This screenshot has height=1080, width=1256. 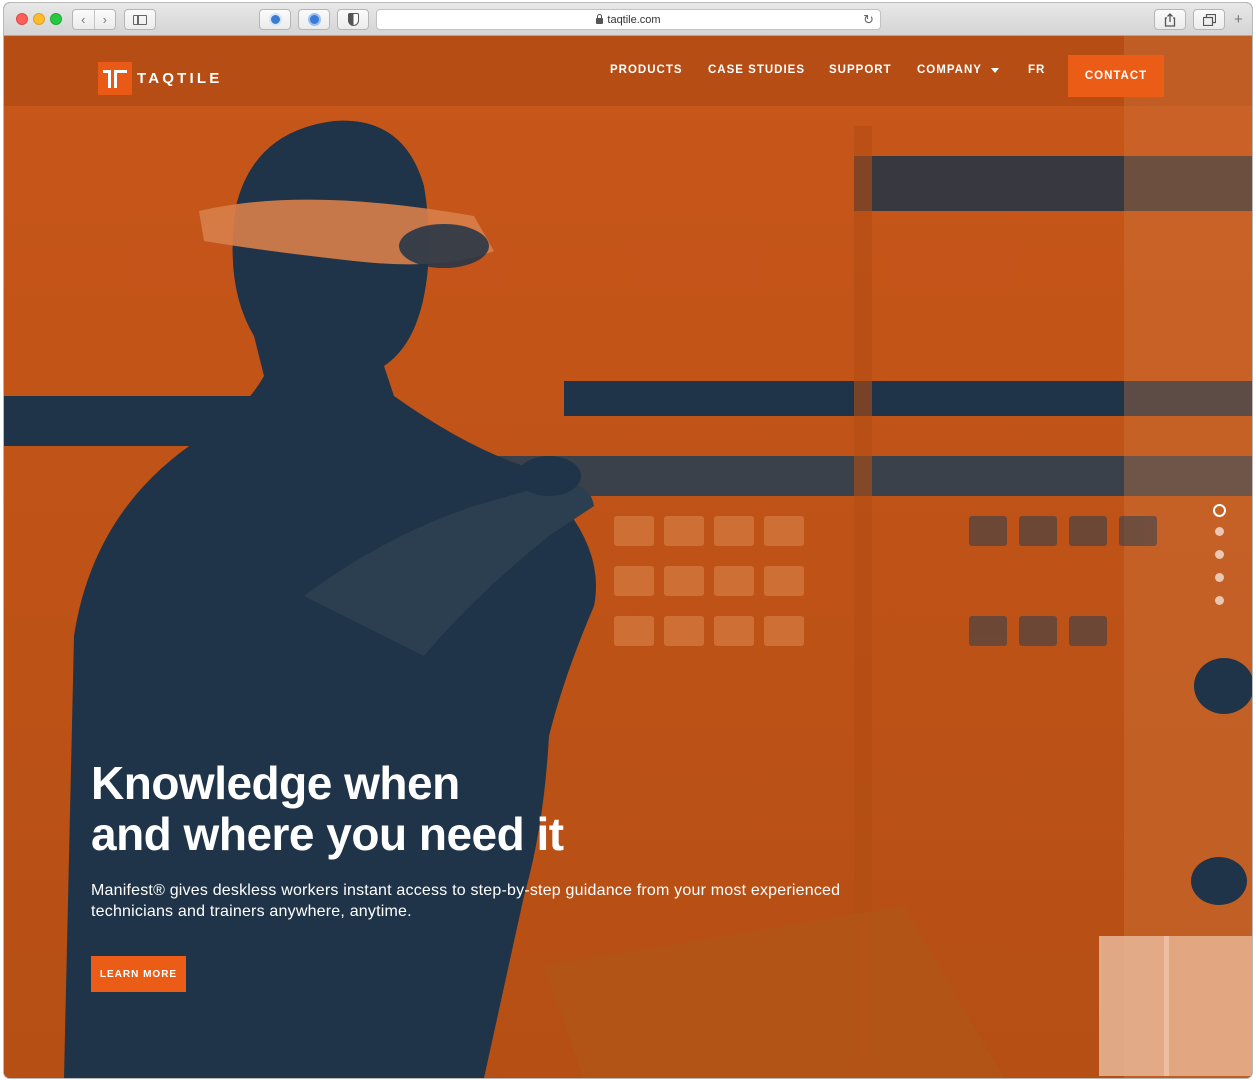 What do you see at coordinates (860, 70) in the screenshot?
I see `nav-support: SUPPORT` at bounding box center [860, 70].